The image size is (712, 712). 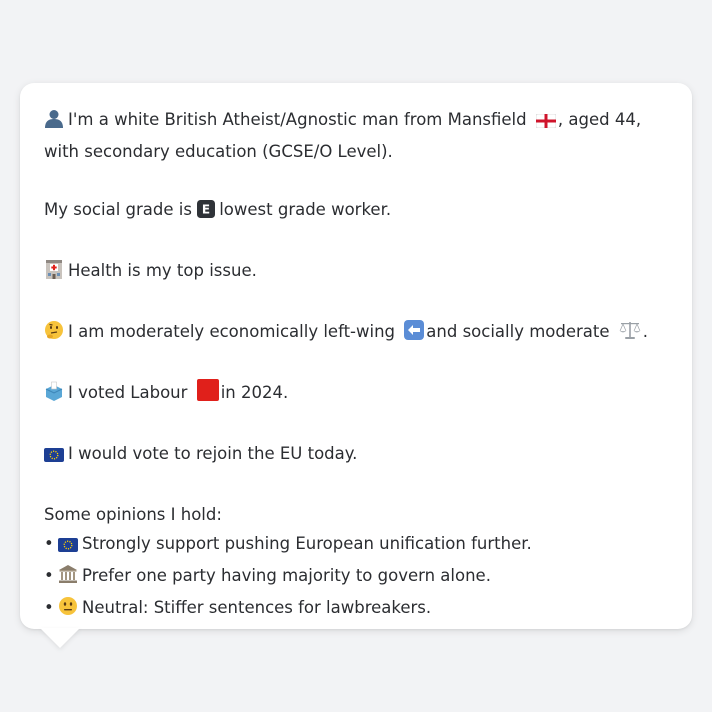 I want to click on thinking-face-icon, so click(x=54, y=334).